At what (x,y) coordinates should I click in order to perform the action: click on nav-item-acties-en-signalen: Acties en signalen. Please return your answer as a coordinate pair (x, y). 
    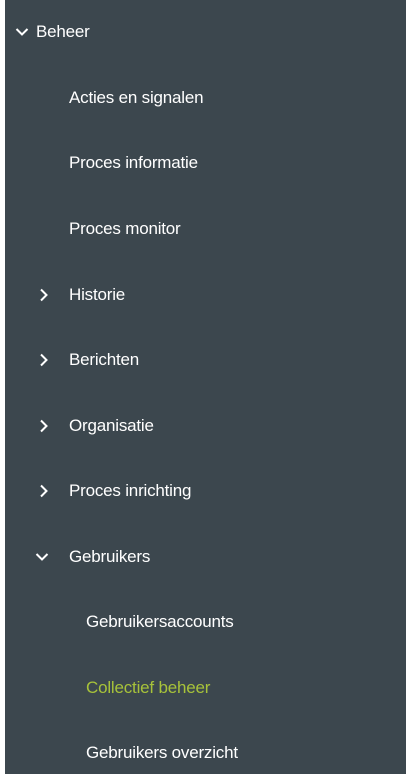
    Looking at the image, I should click on (205, 98).